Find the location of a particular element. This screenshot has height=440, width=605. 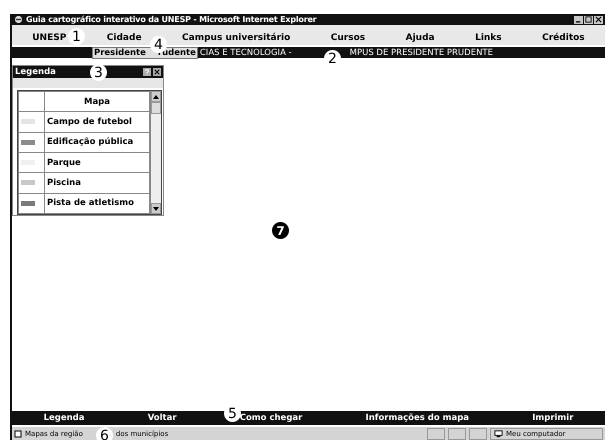

scroll-up-icon is located at coordinates (156, 96).